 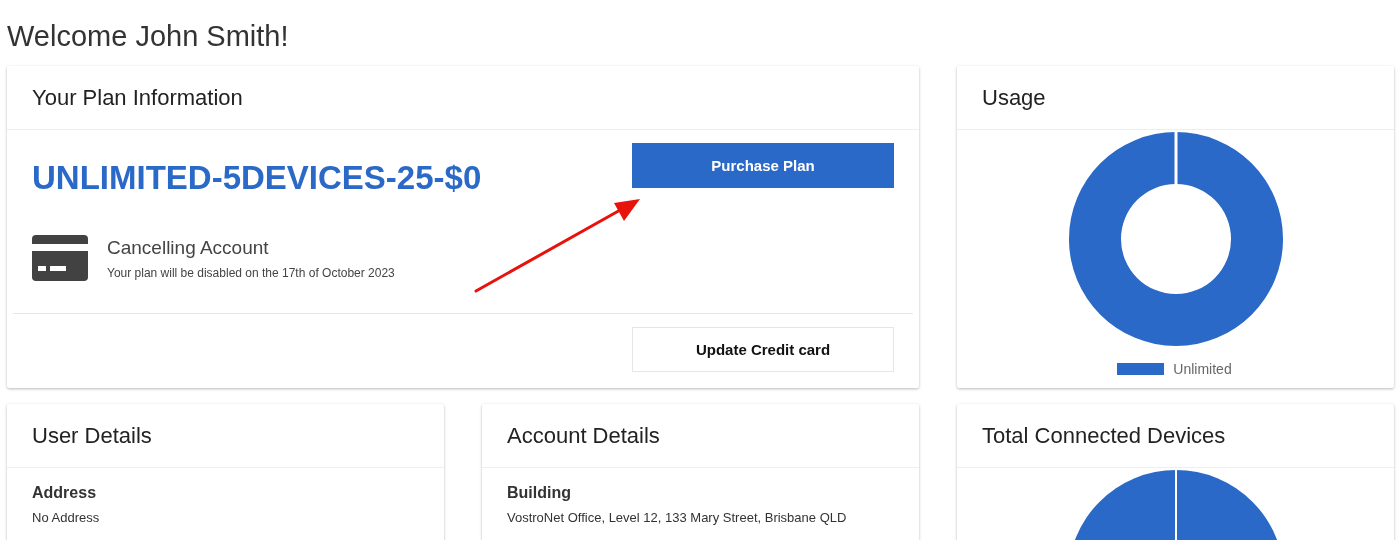 What do you see at coordinates (92, 435) in the screenshot?
I see `card-title: User Details` at bounding box center [92, 435].